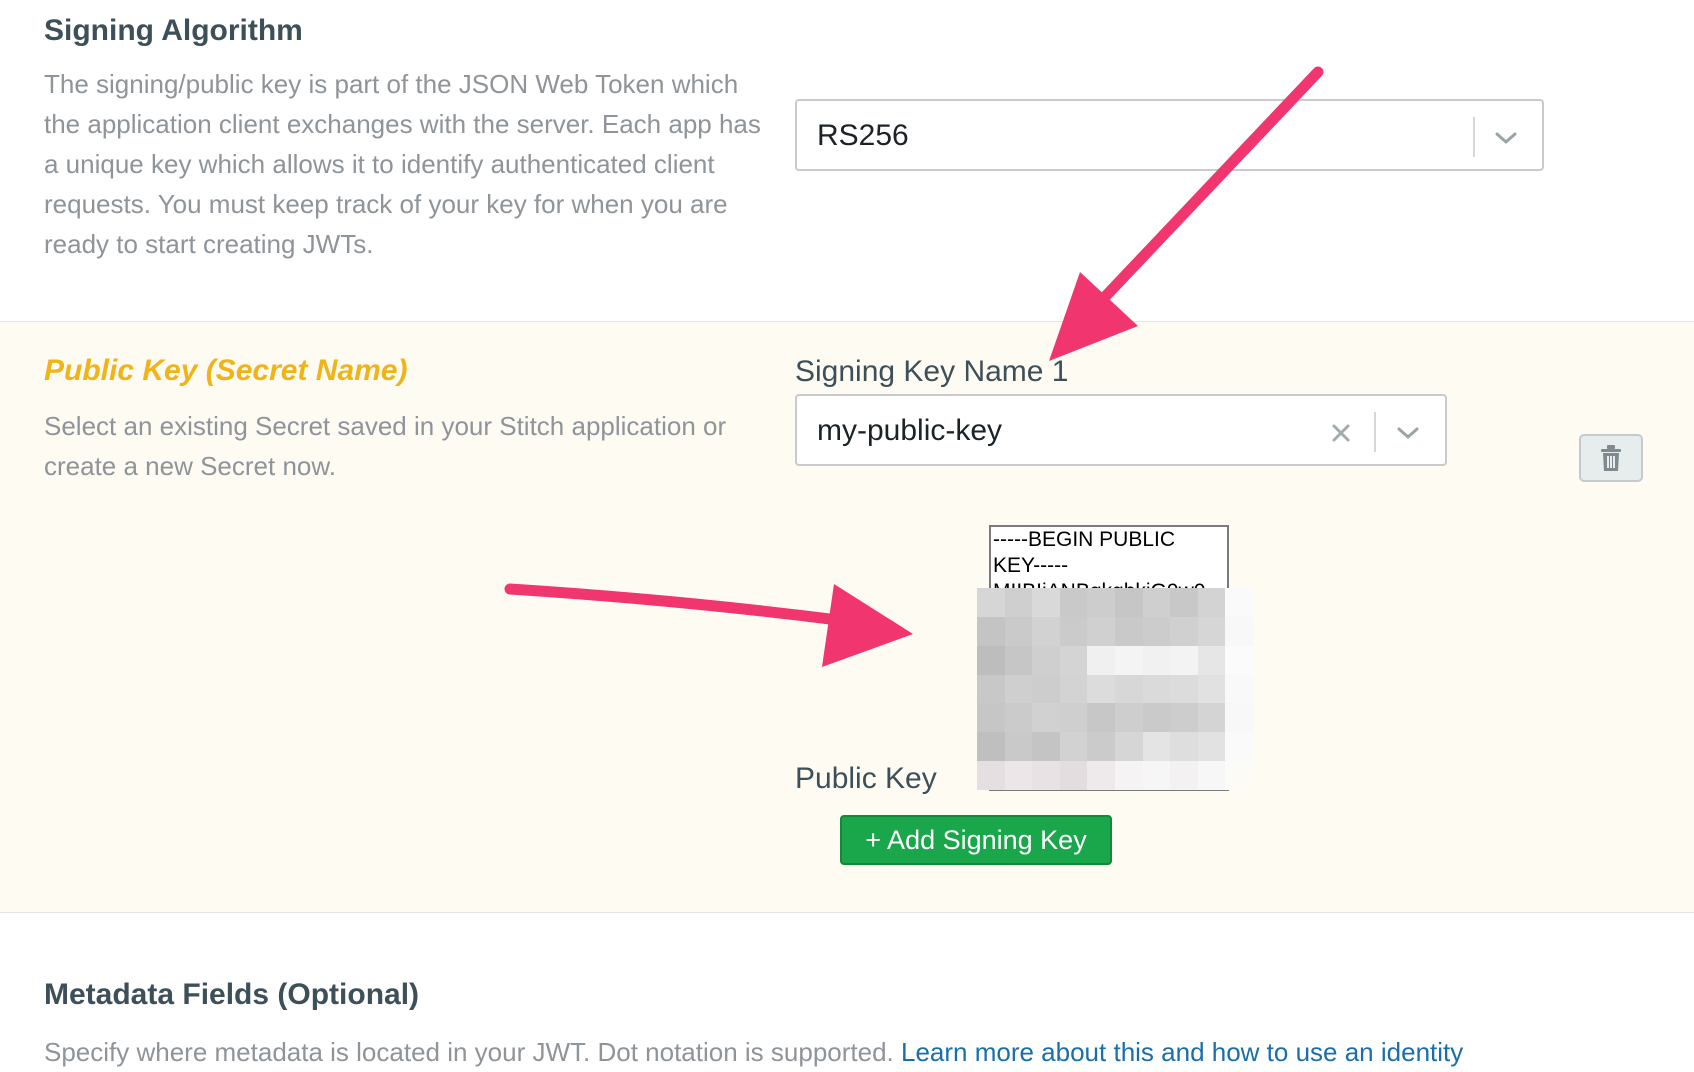 This screenshot has height=1072, width=1694. I want to click on signing-key-name-value: my-public-key, so click(910, 430).